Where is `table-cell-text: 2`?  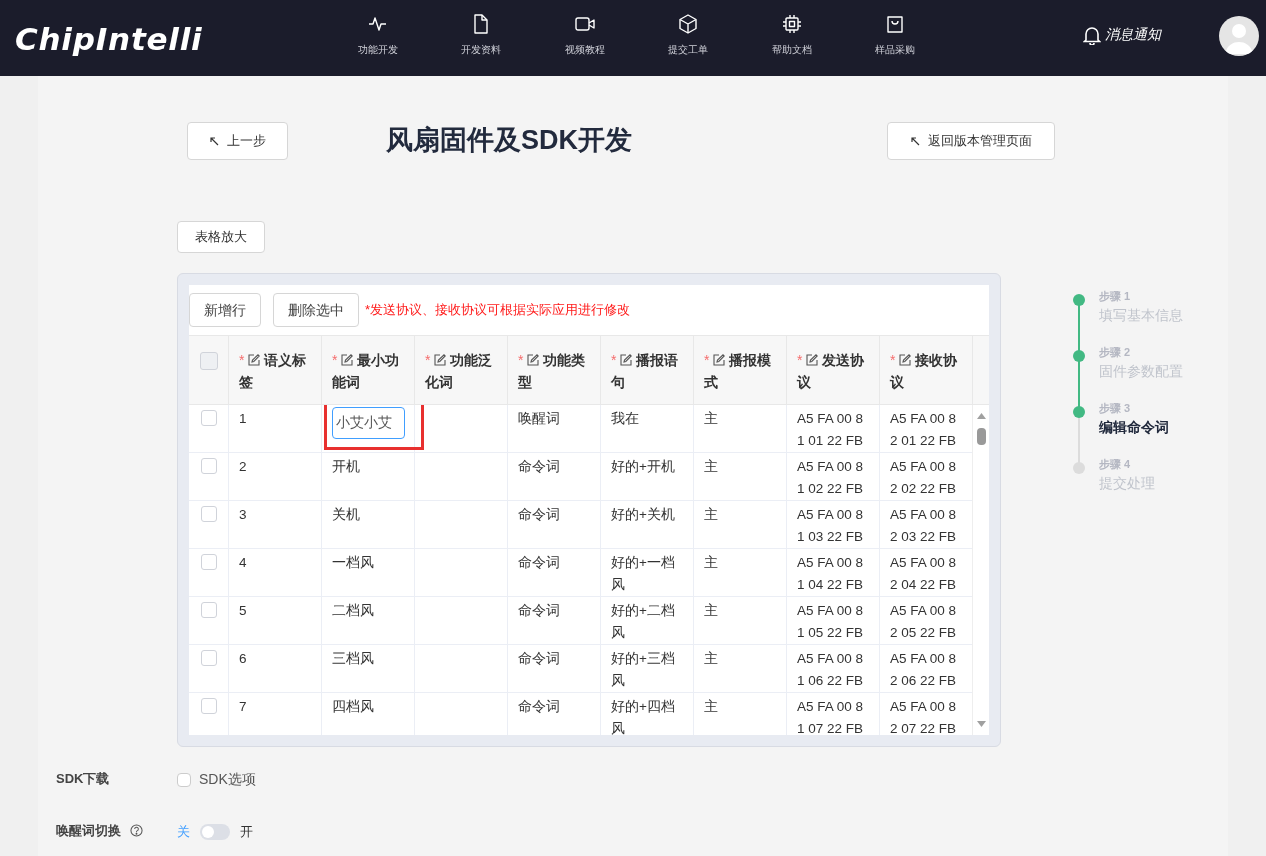
table-cell-text: 2 is located at coordinates (243, 467).